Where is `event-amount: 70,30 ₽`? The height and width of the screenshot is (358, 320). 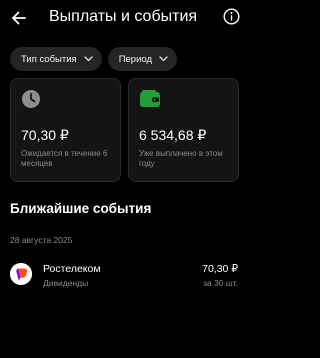
event-amount: 70,30 ₽ is located at coordinates (220, 269).